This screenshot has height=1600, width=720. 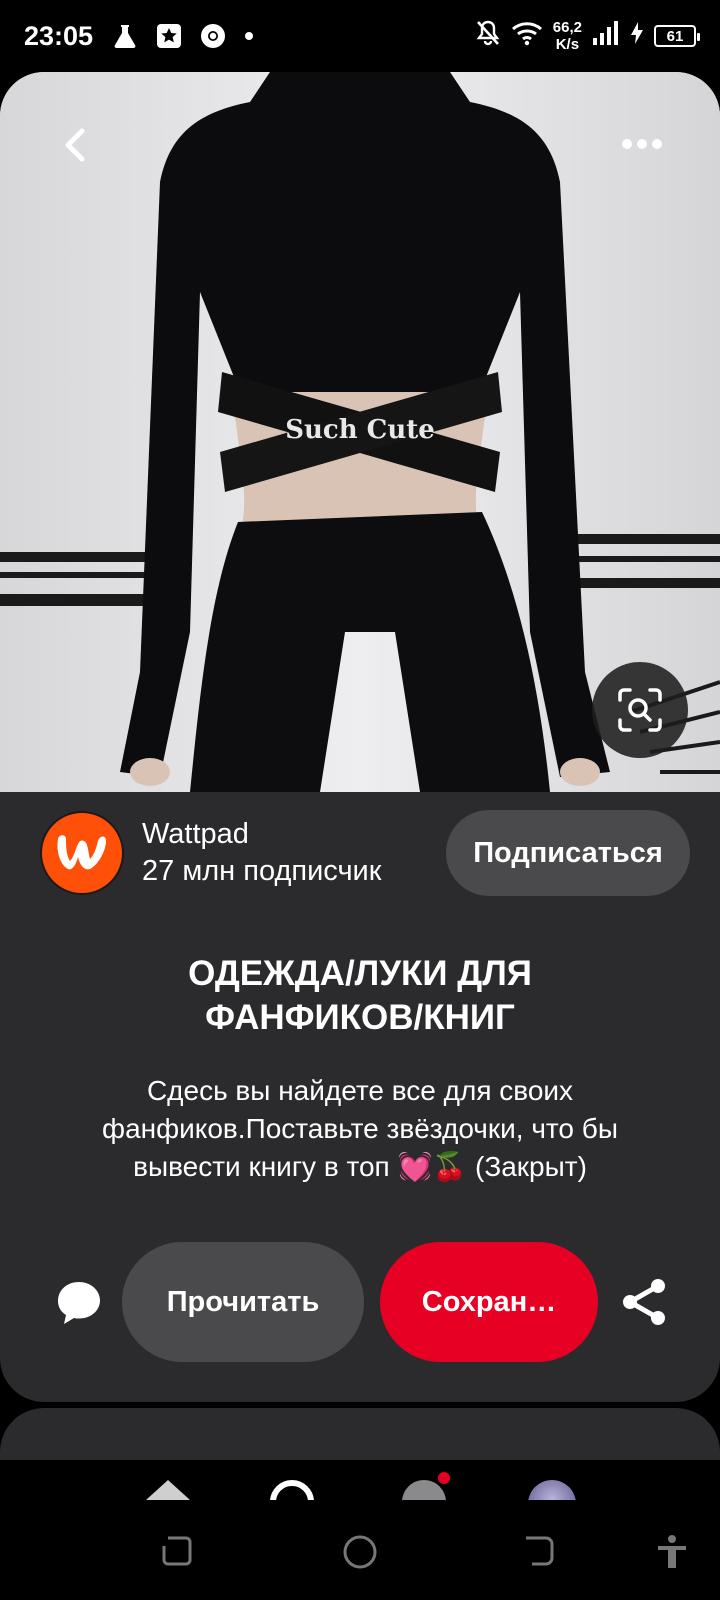 I want to click on bottom-nav, so click(x=360, y=1480).